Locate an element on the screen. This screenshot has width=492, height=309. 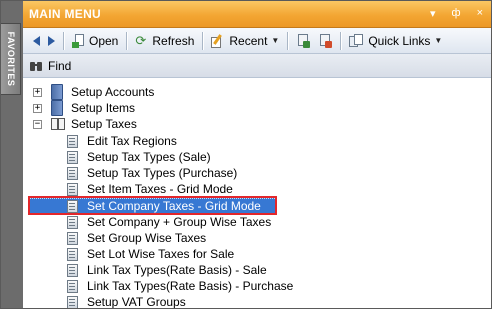
tree-node-setup-items: + Setup Items is located at coordinates (84, 108).